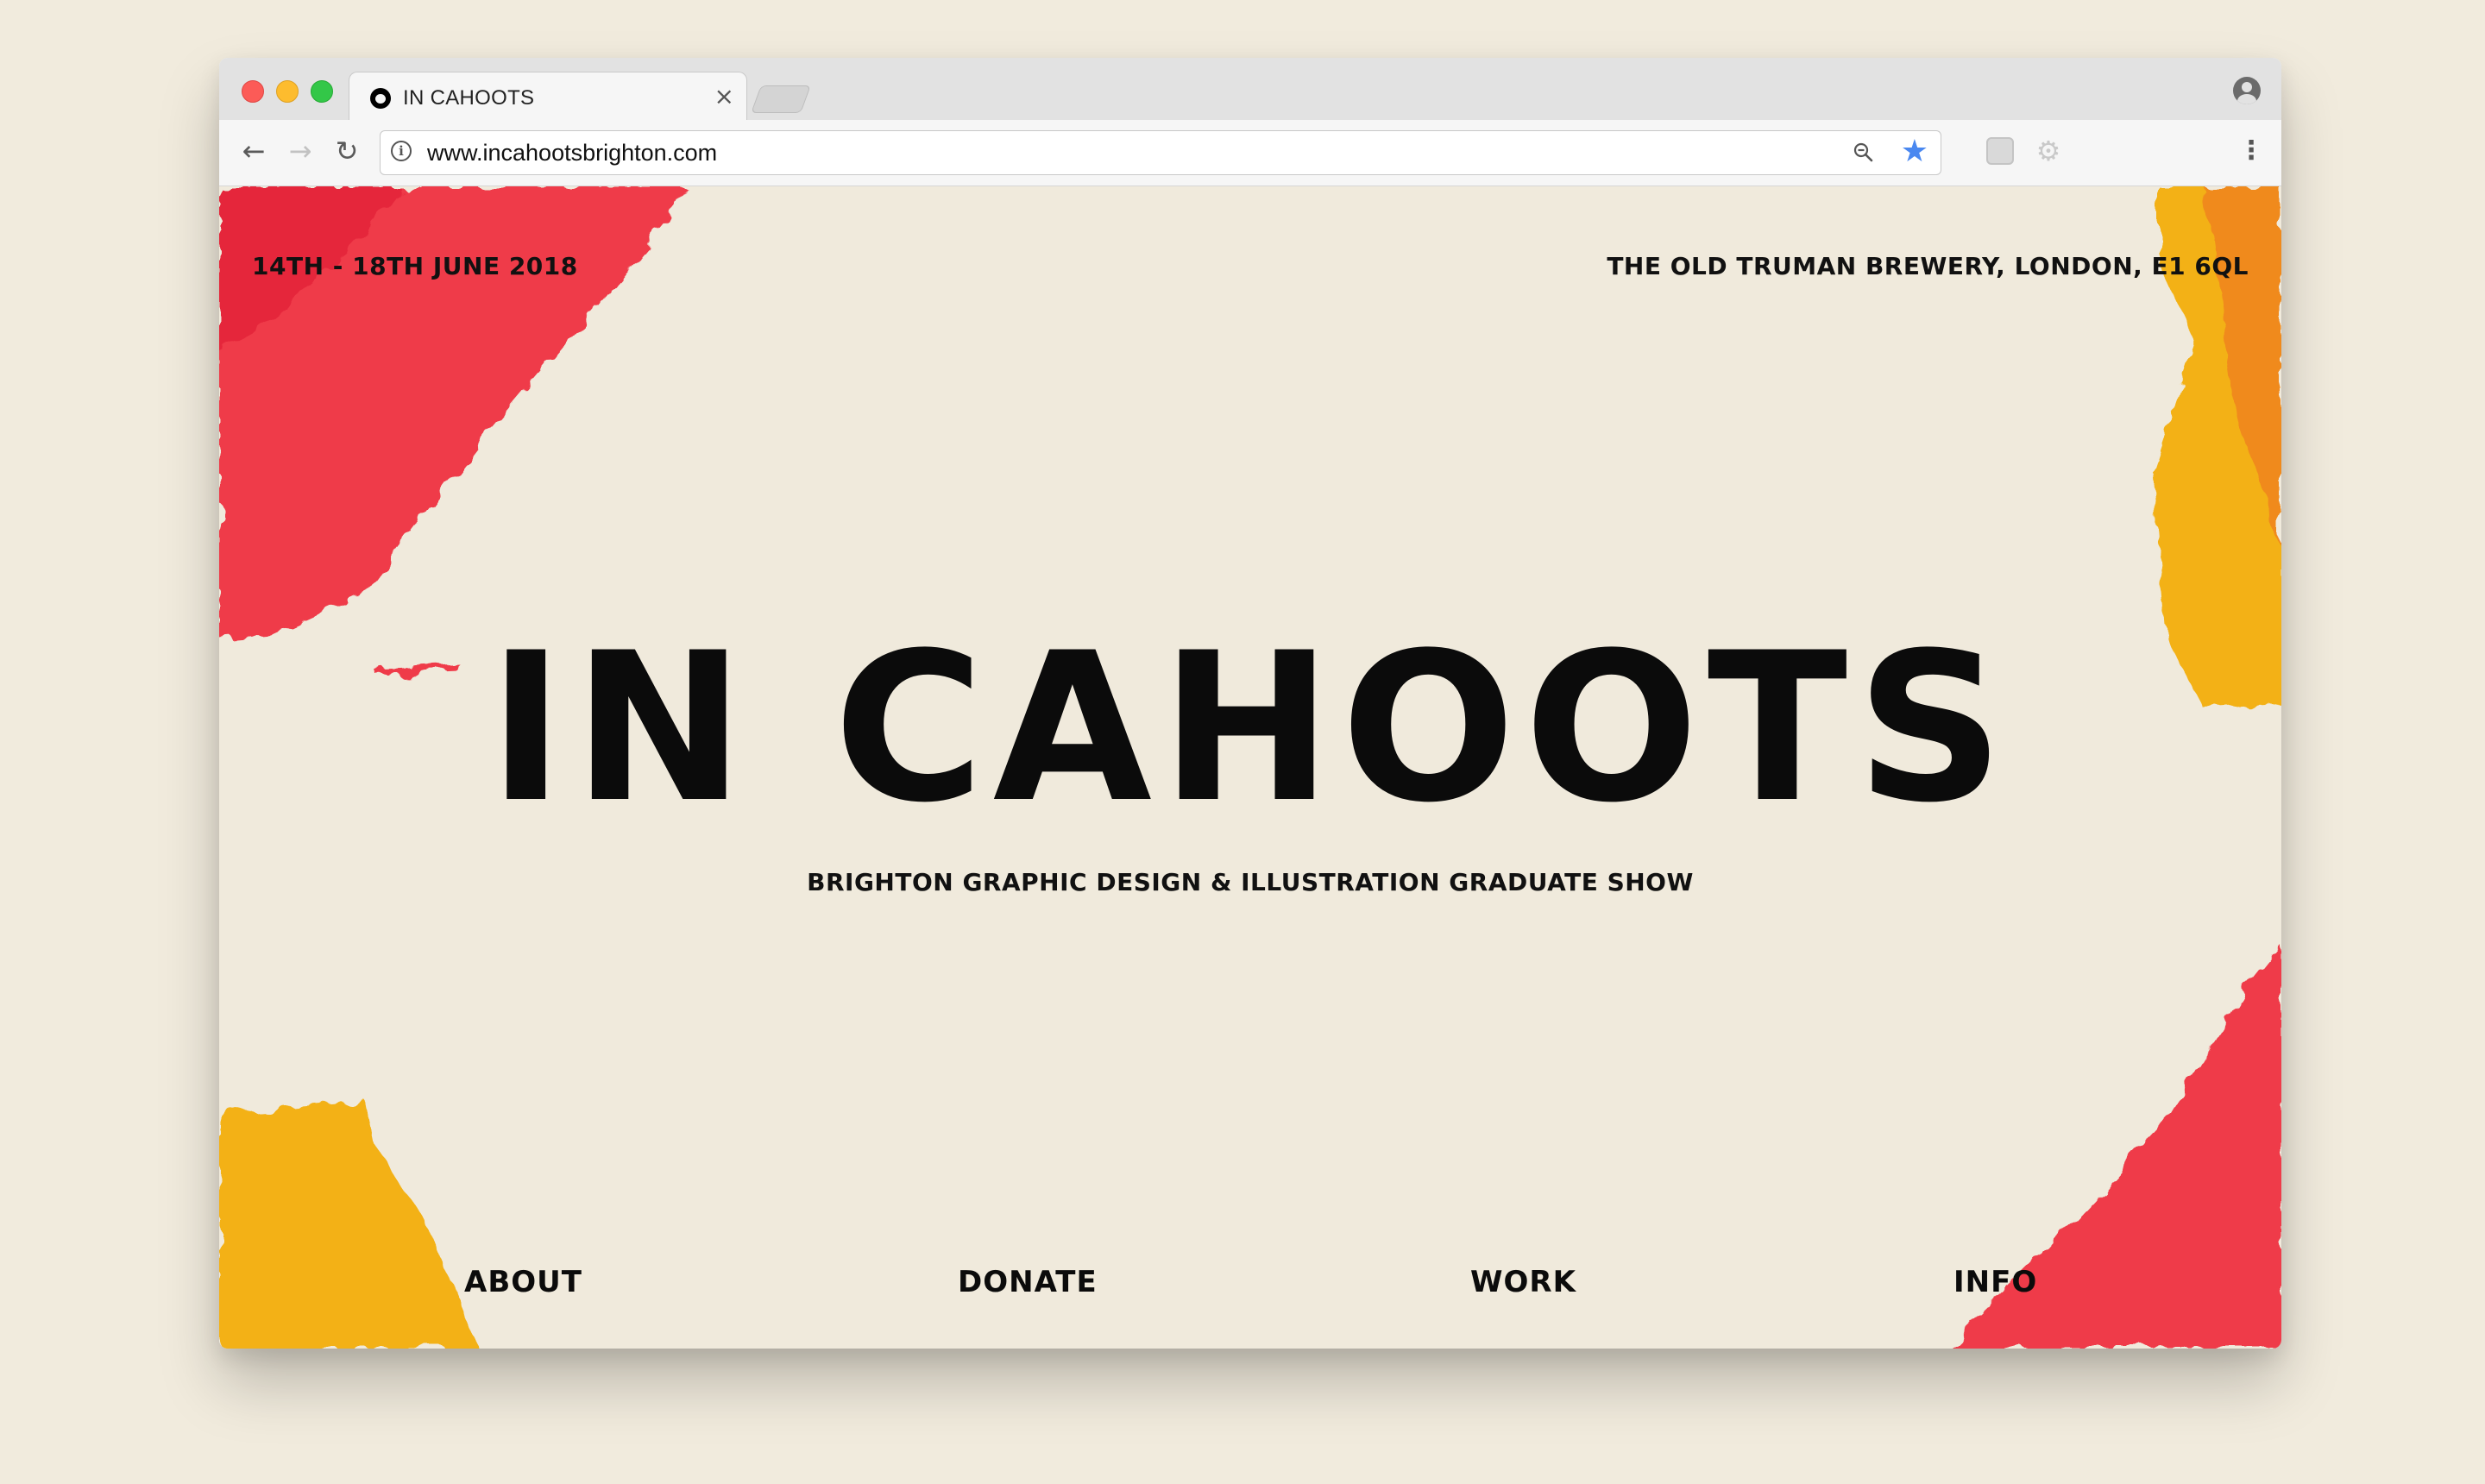  Describe the element at coordinates (380, 98) in the screenshot. I see `favicon-icon` at that location.